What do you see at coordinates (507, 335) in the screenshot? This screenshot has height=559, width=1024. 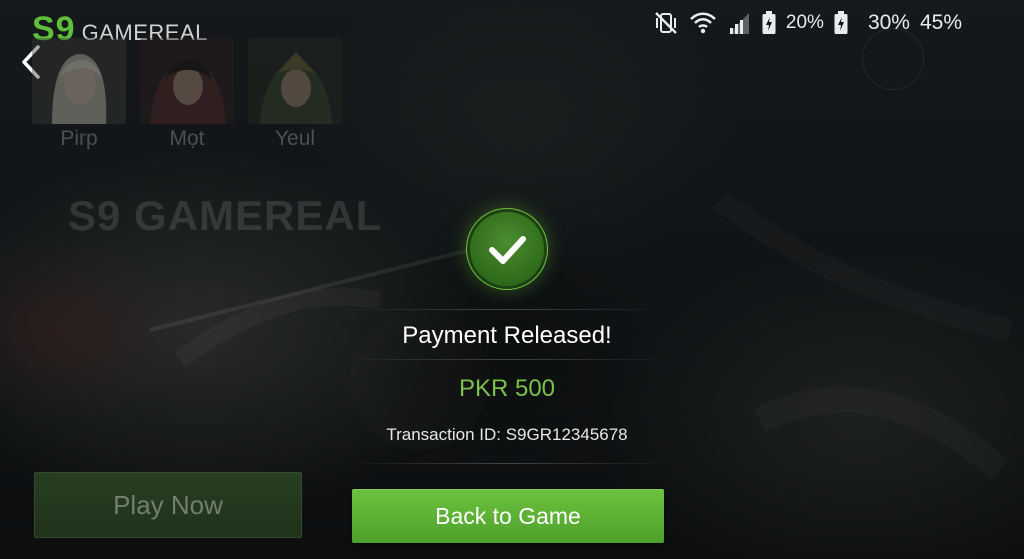 I see `dialog-title: Payment Released!` at bounding box center [507, 335].